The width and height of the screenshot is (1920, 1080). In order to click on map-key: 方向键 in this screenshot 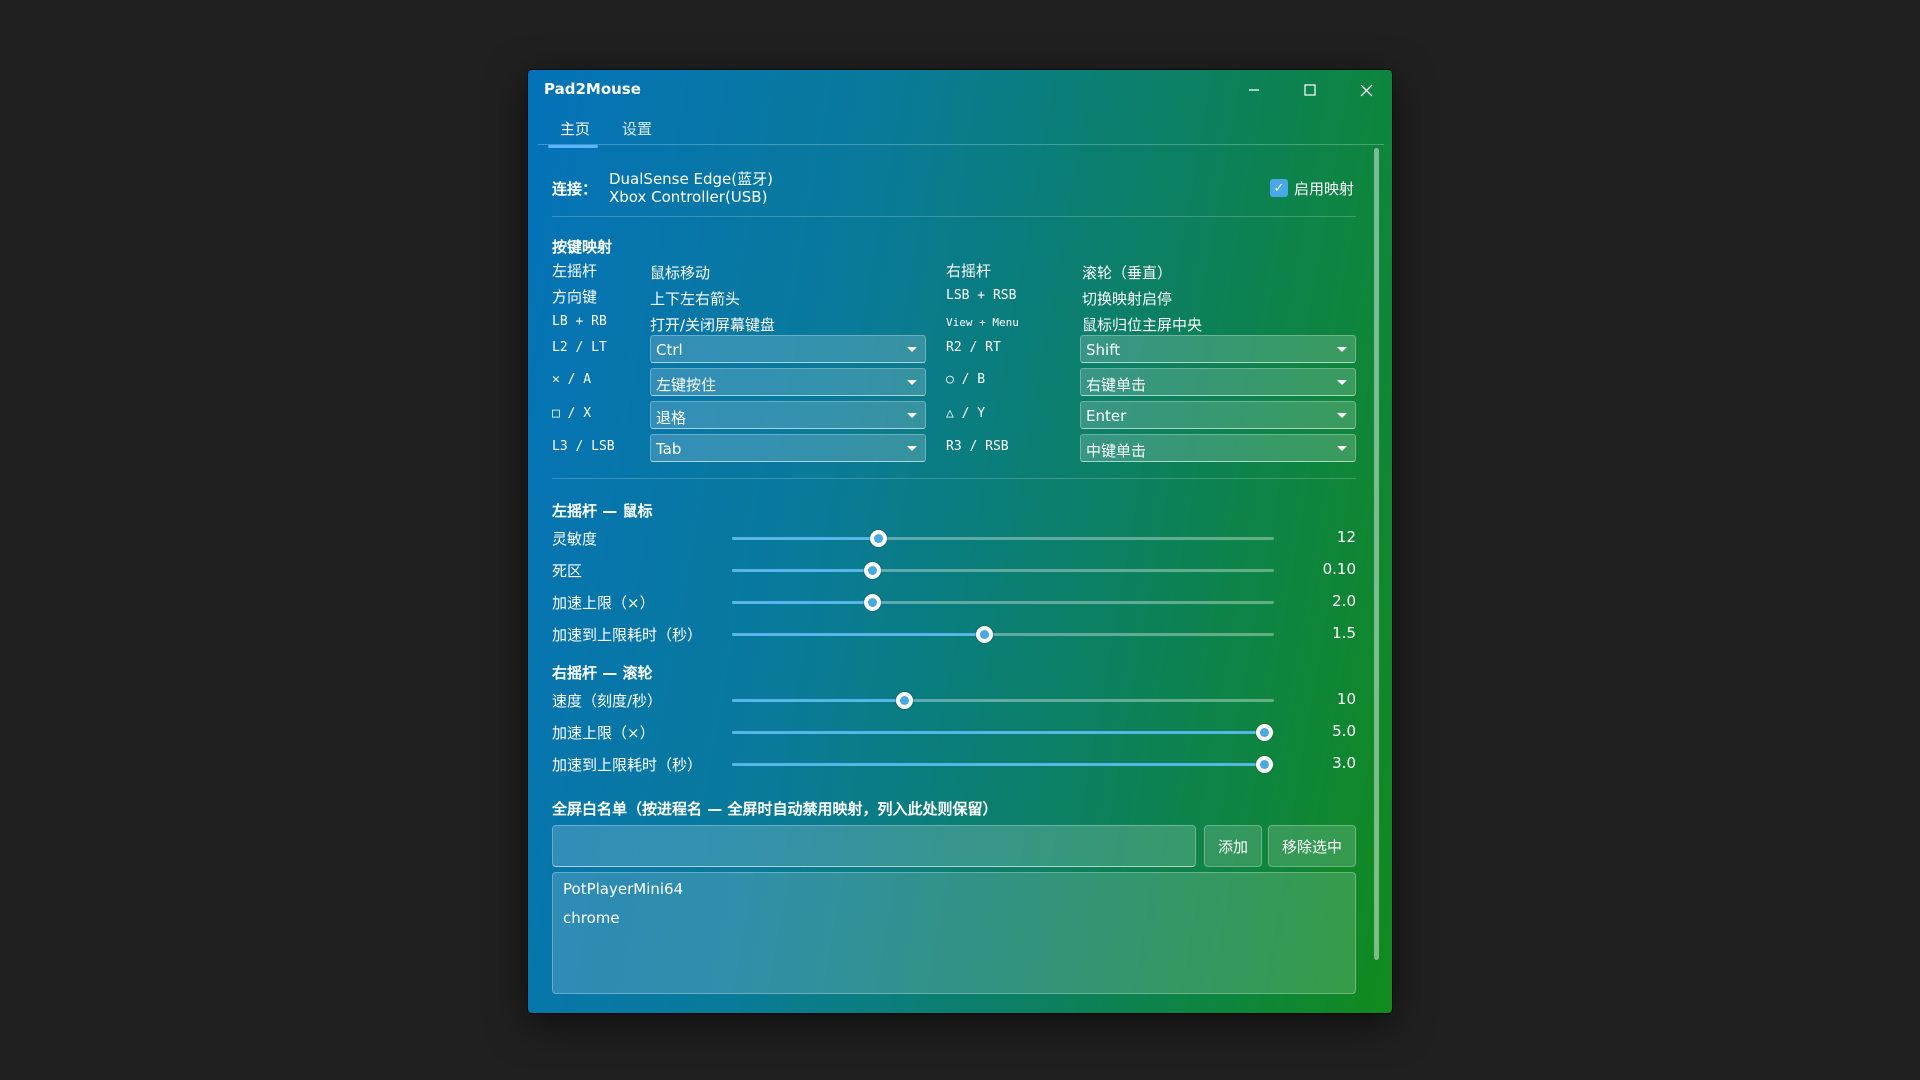, I will do `click(575, 297)`.